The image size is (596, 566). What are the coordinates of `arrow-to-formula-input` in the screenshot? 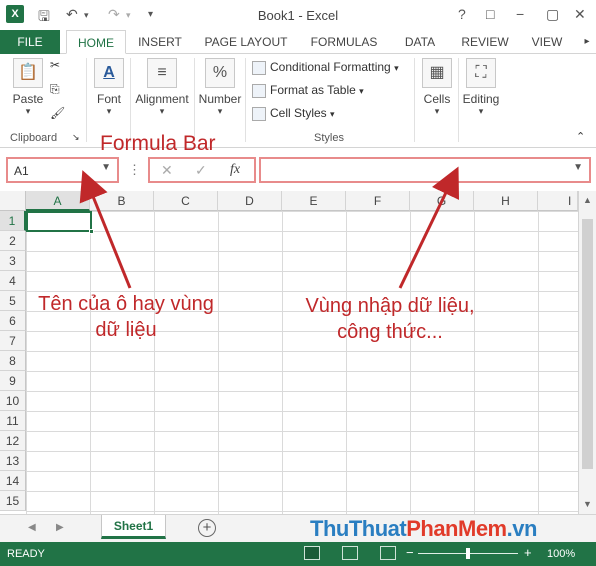 It's located at (429, 227).